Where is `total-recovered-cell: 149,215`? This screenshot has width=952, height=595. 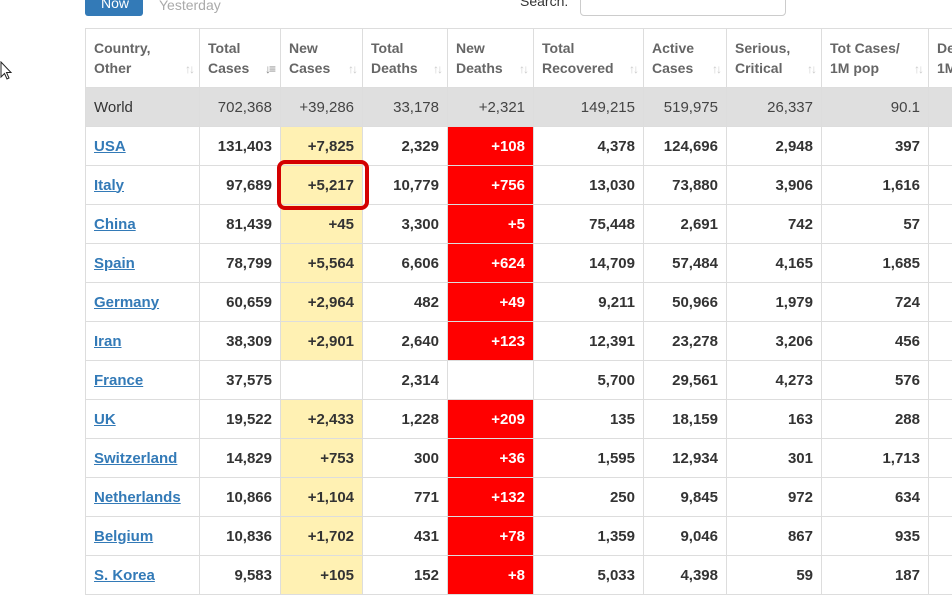 total-recovered-cell: 149,215 is located at coordinates (589, 107).